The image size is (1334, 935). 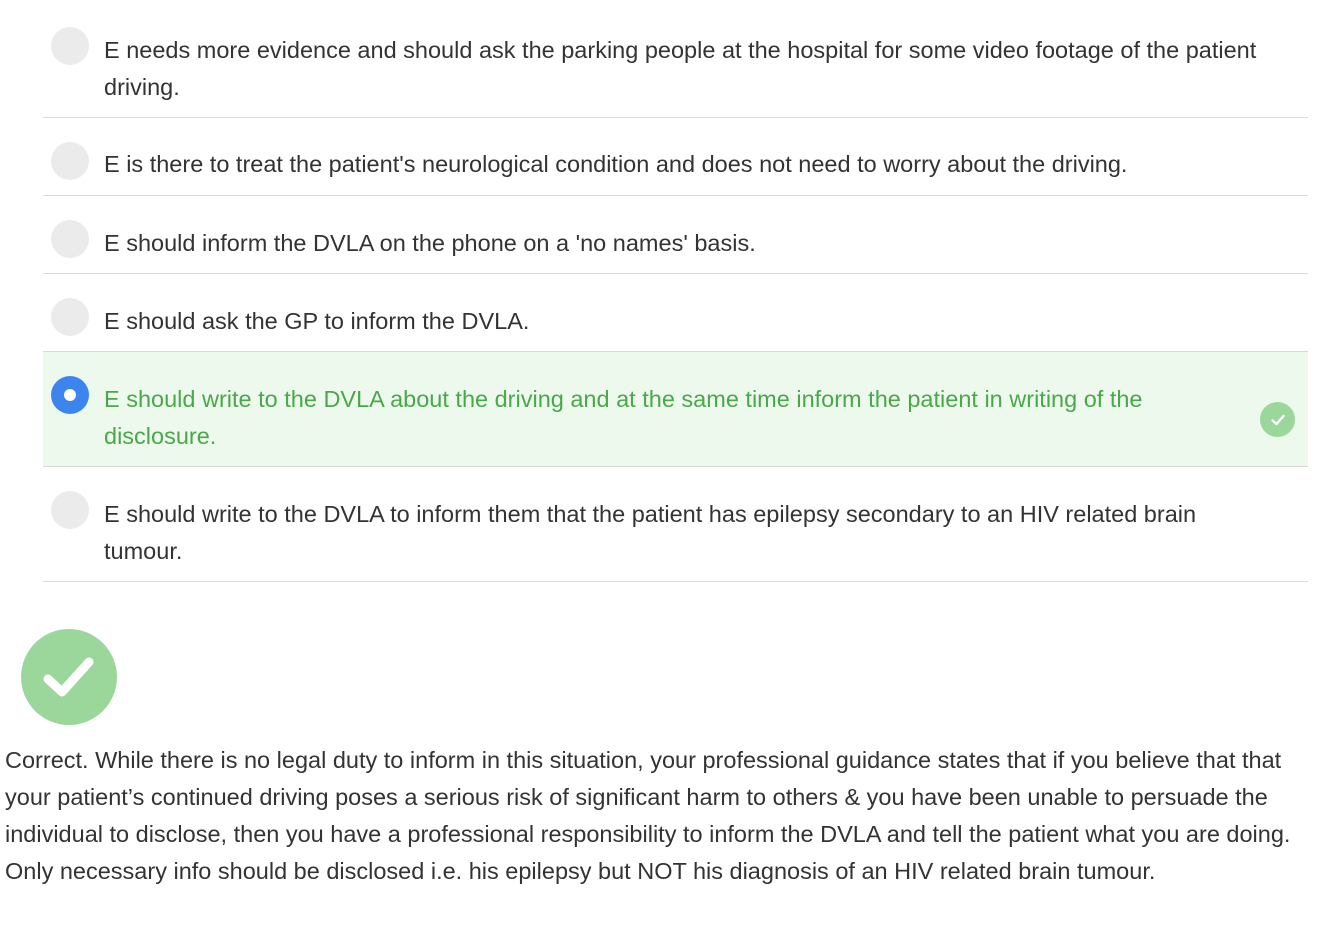 What do you see at coordinates (1277, 419) in the screenshot?
I see `correct-check-icon` at bounding box center [1277, 419].